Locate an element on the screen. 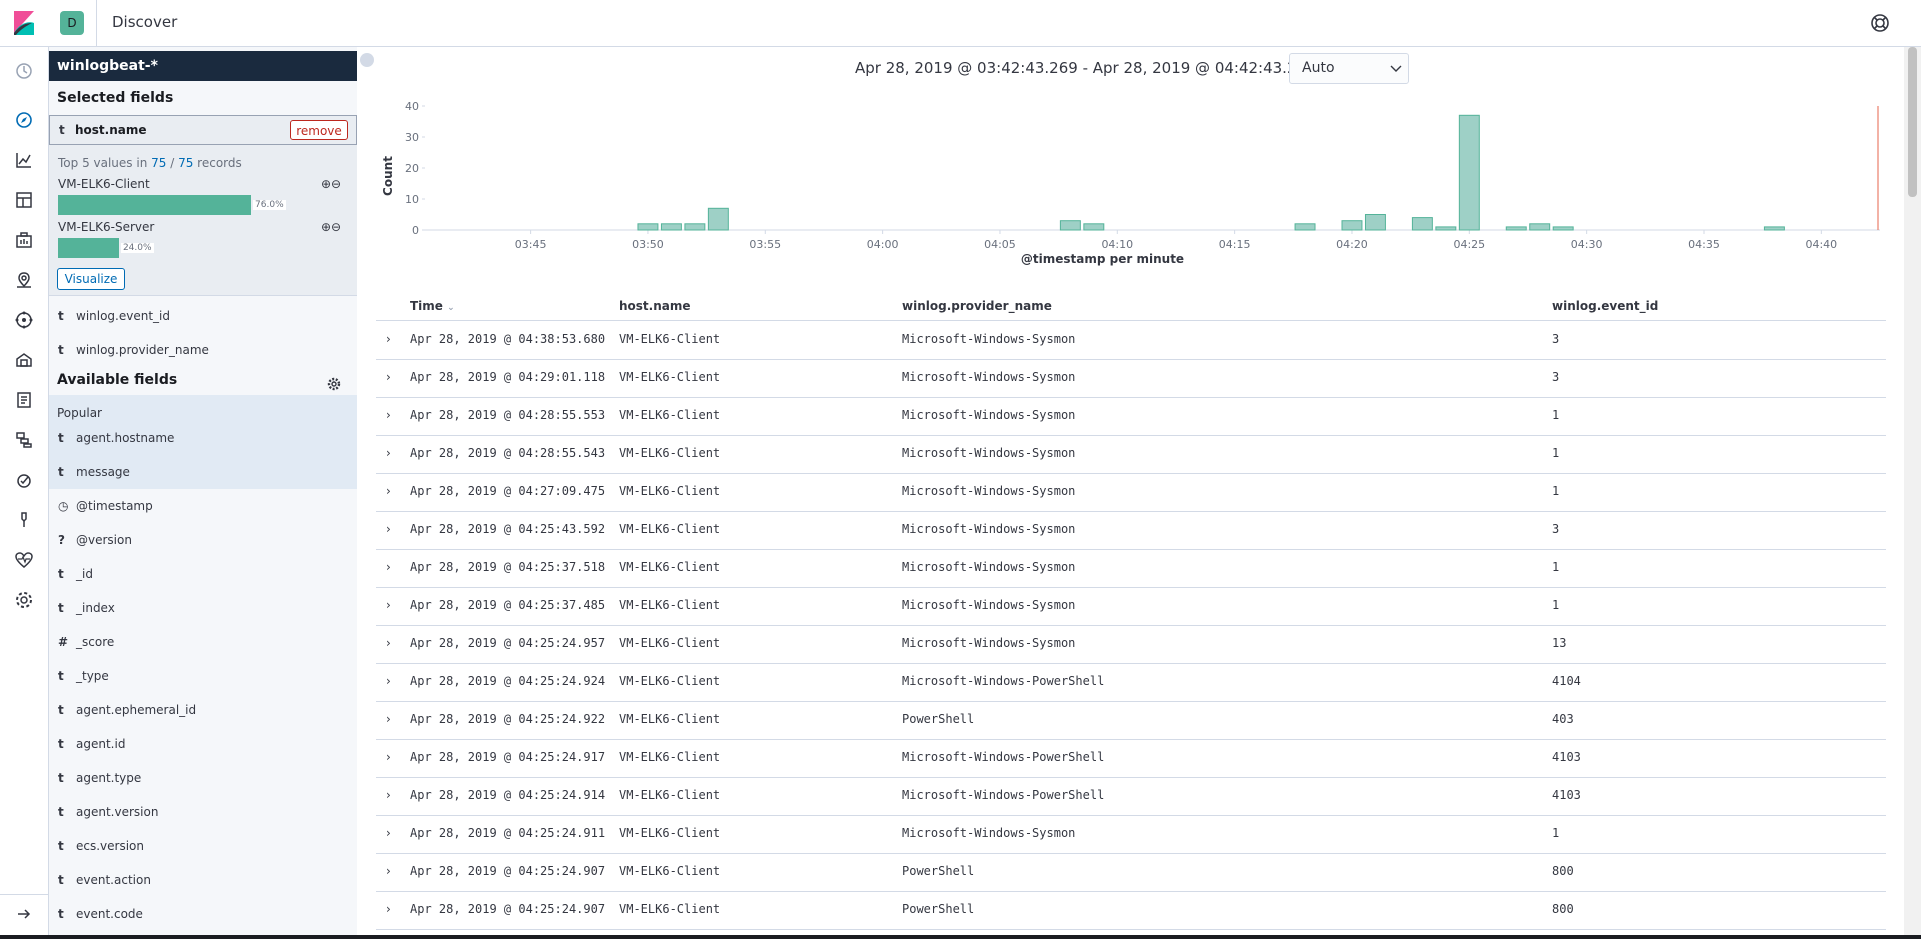 This screenshot has height=939, width=1921. string-type-icon: t is located at coordinates (62, 130).